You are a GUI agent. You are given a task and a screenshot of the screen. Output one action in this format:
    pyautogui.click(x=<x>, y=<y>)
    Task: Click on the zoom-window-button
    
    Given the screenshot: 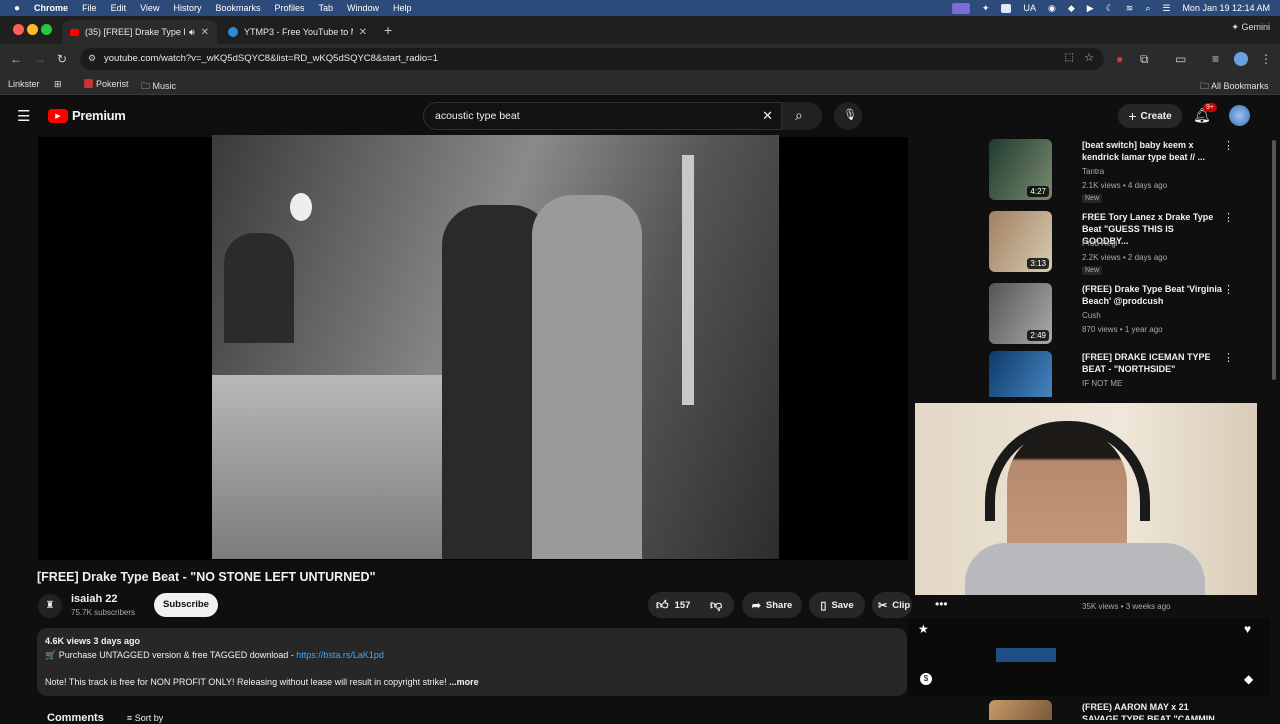 What is the action you would take?
    pyautogui.click(x=46, y=29)
    